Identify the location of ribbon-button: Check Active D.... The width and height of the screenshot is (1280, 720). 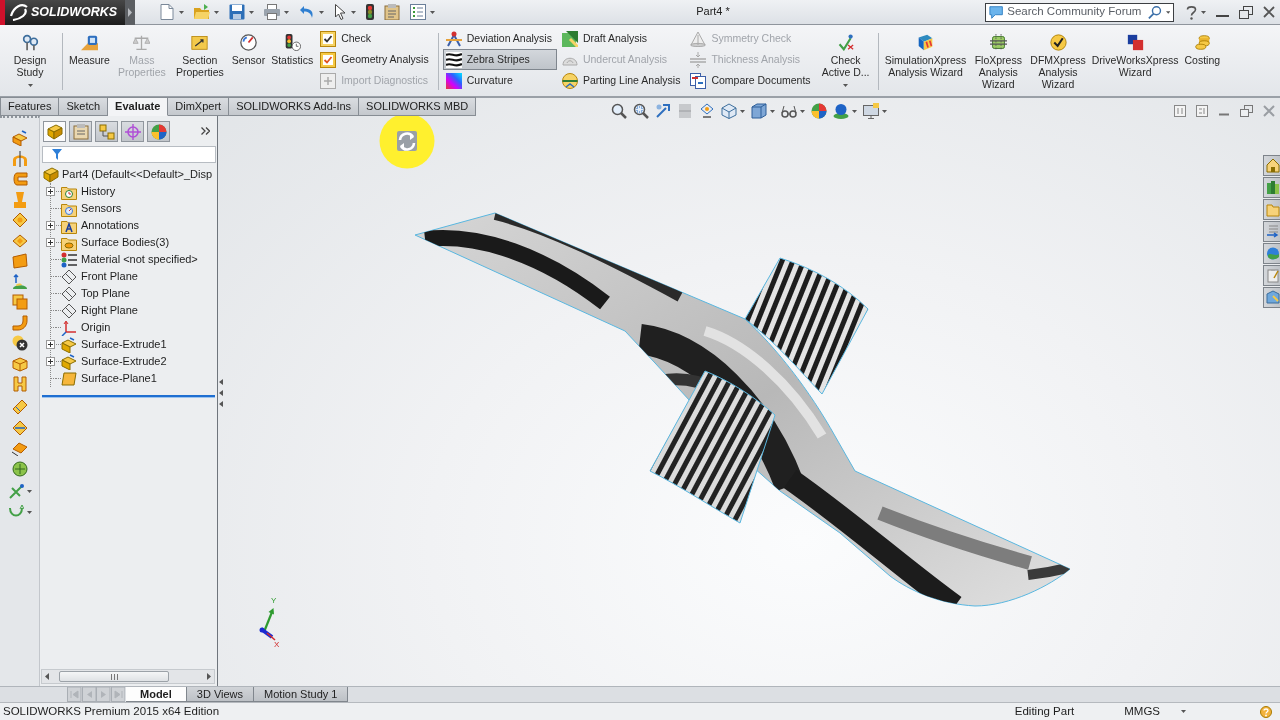
(845, 60).